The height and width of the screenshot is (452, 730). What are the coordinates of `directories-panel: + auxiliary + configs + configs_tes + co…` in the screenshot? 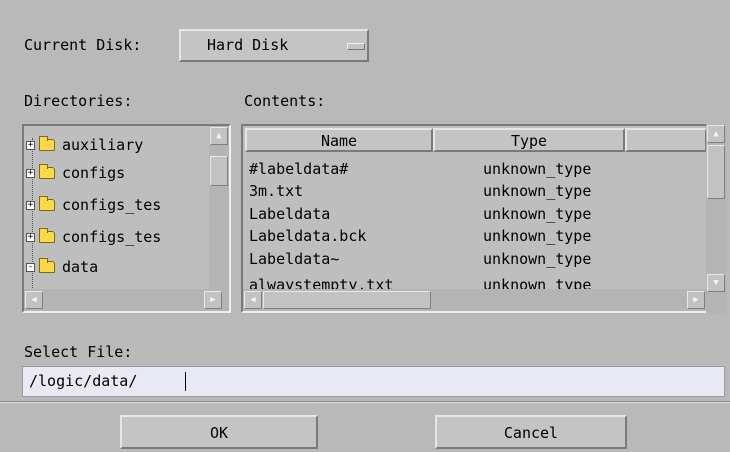 It's located at (126, 218).